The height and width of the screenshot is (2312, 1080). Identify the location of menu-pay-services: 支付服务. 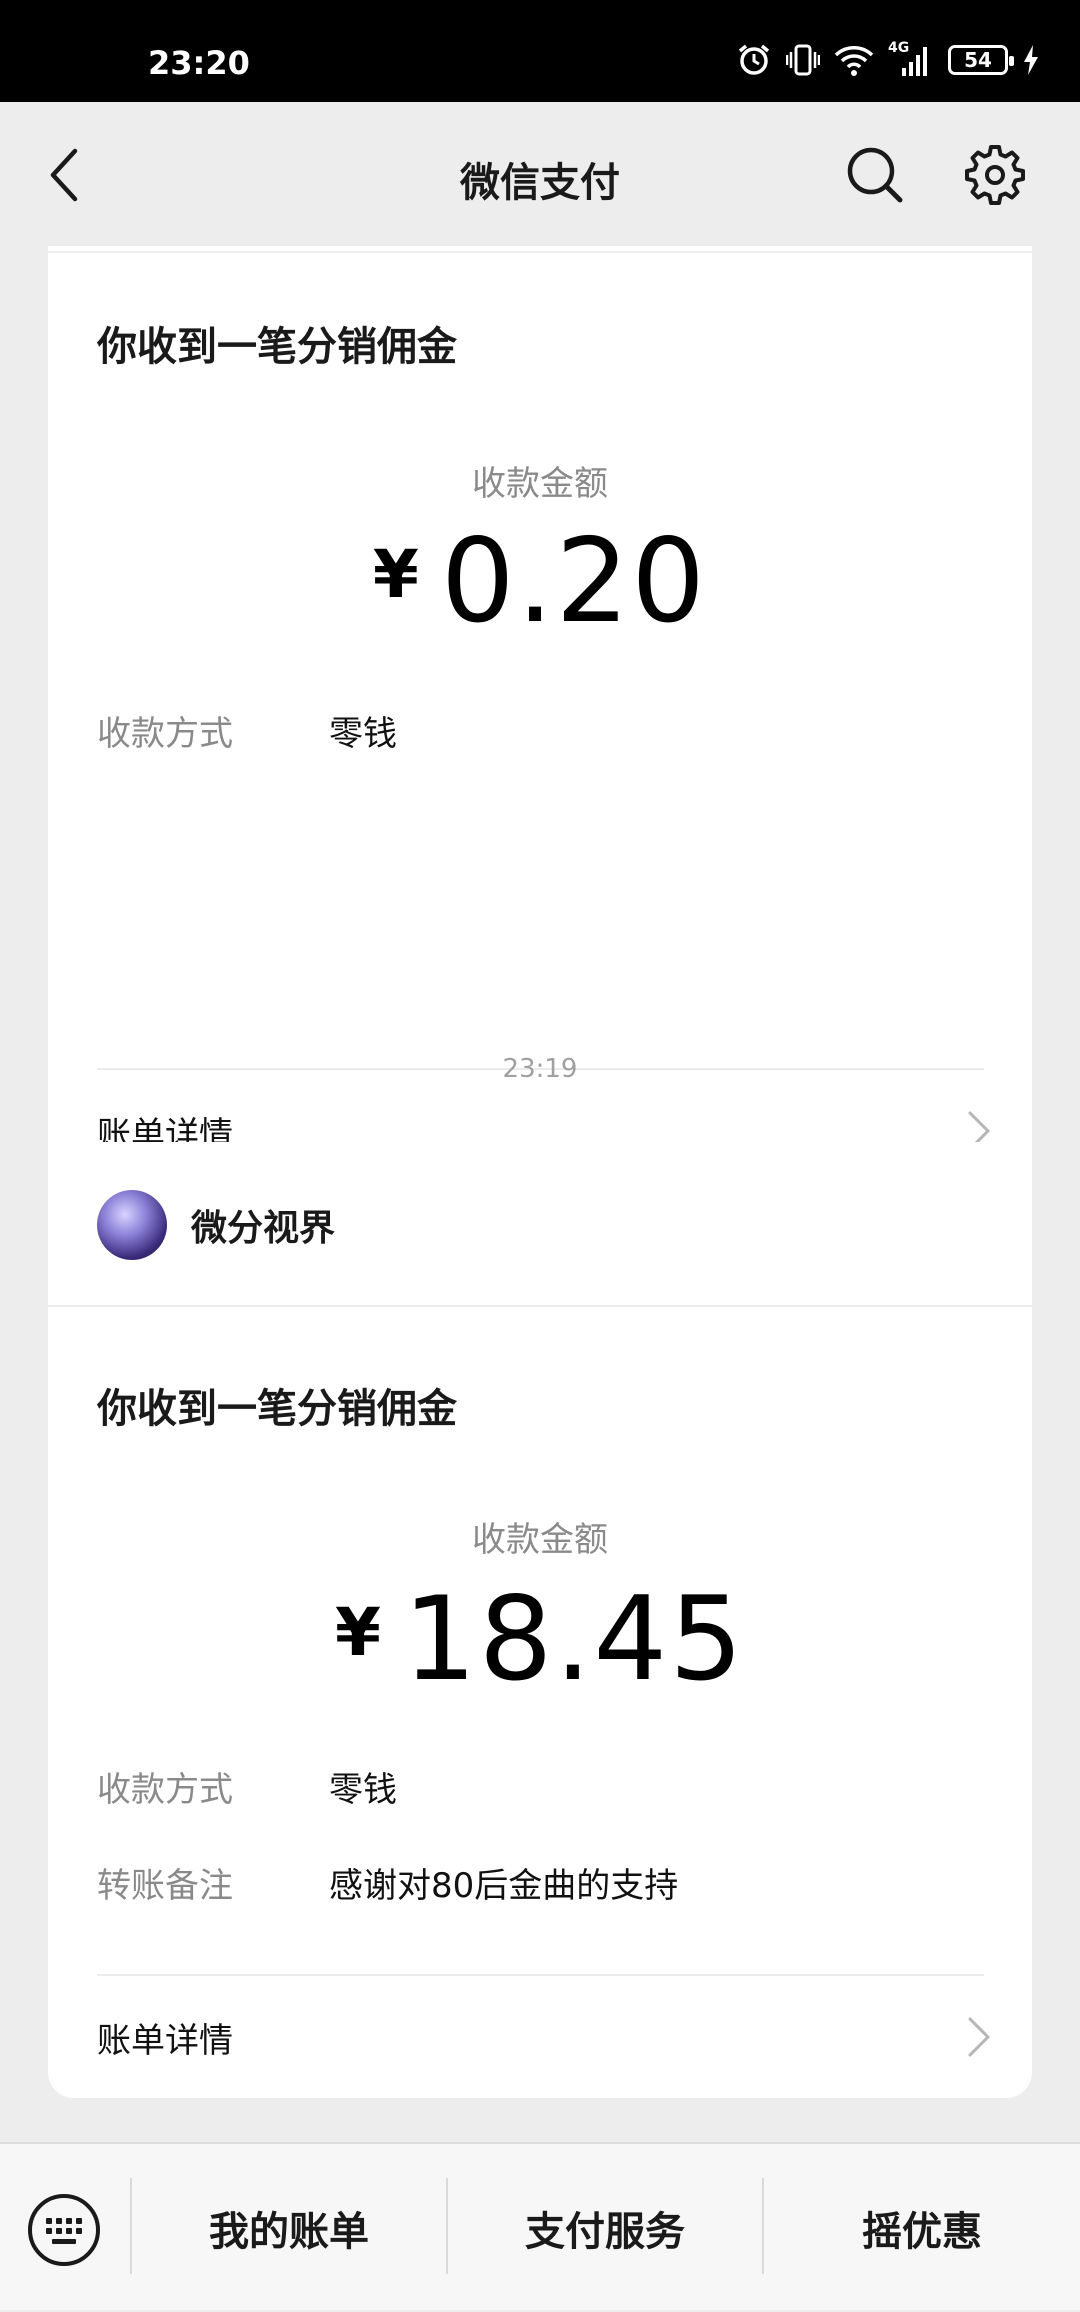
(605, 2228).